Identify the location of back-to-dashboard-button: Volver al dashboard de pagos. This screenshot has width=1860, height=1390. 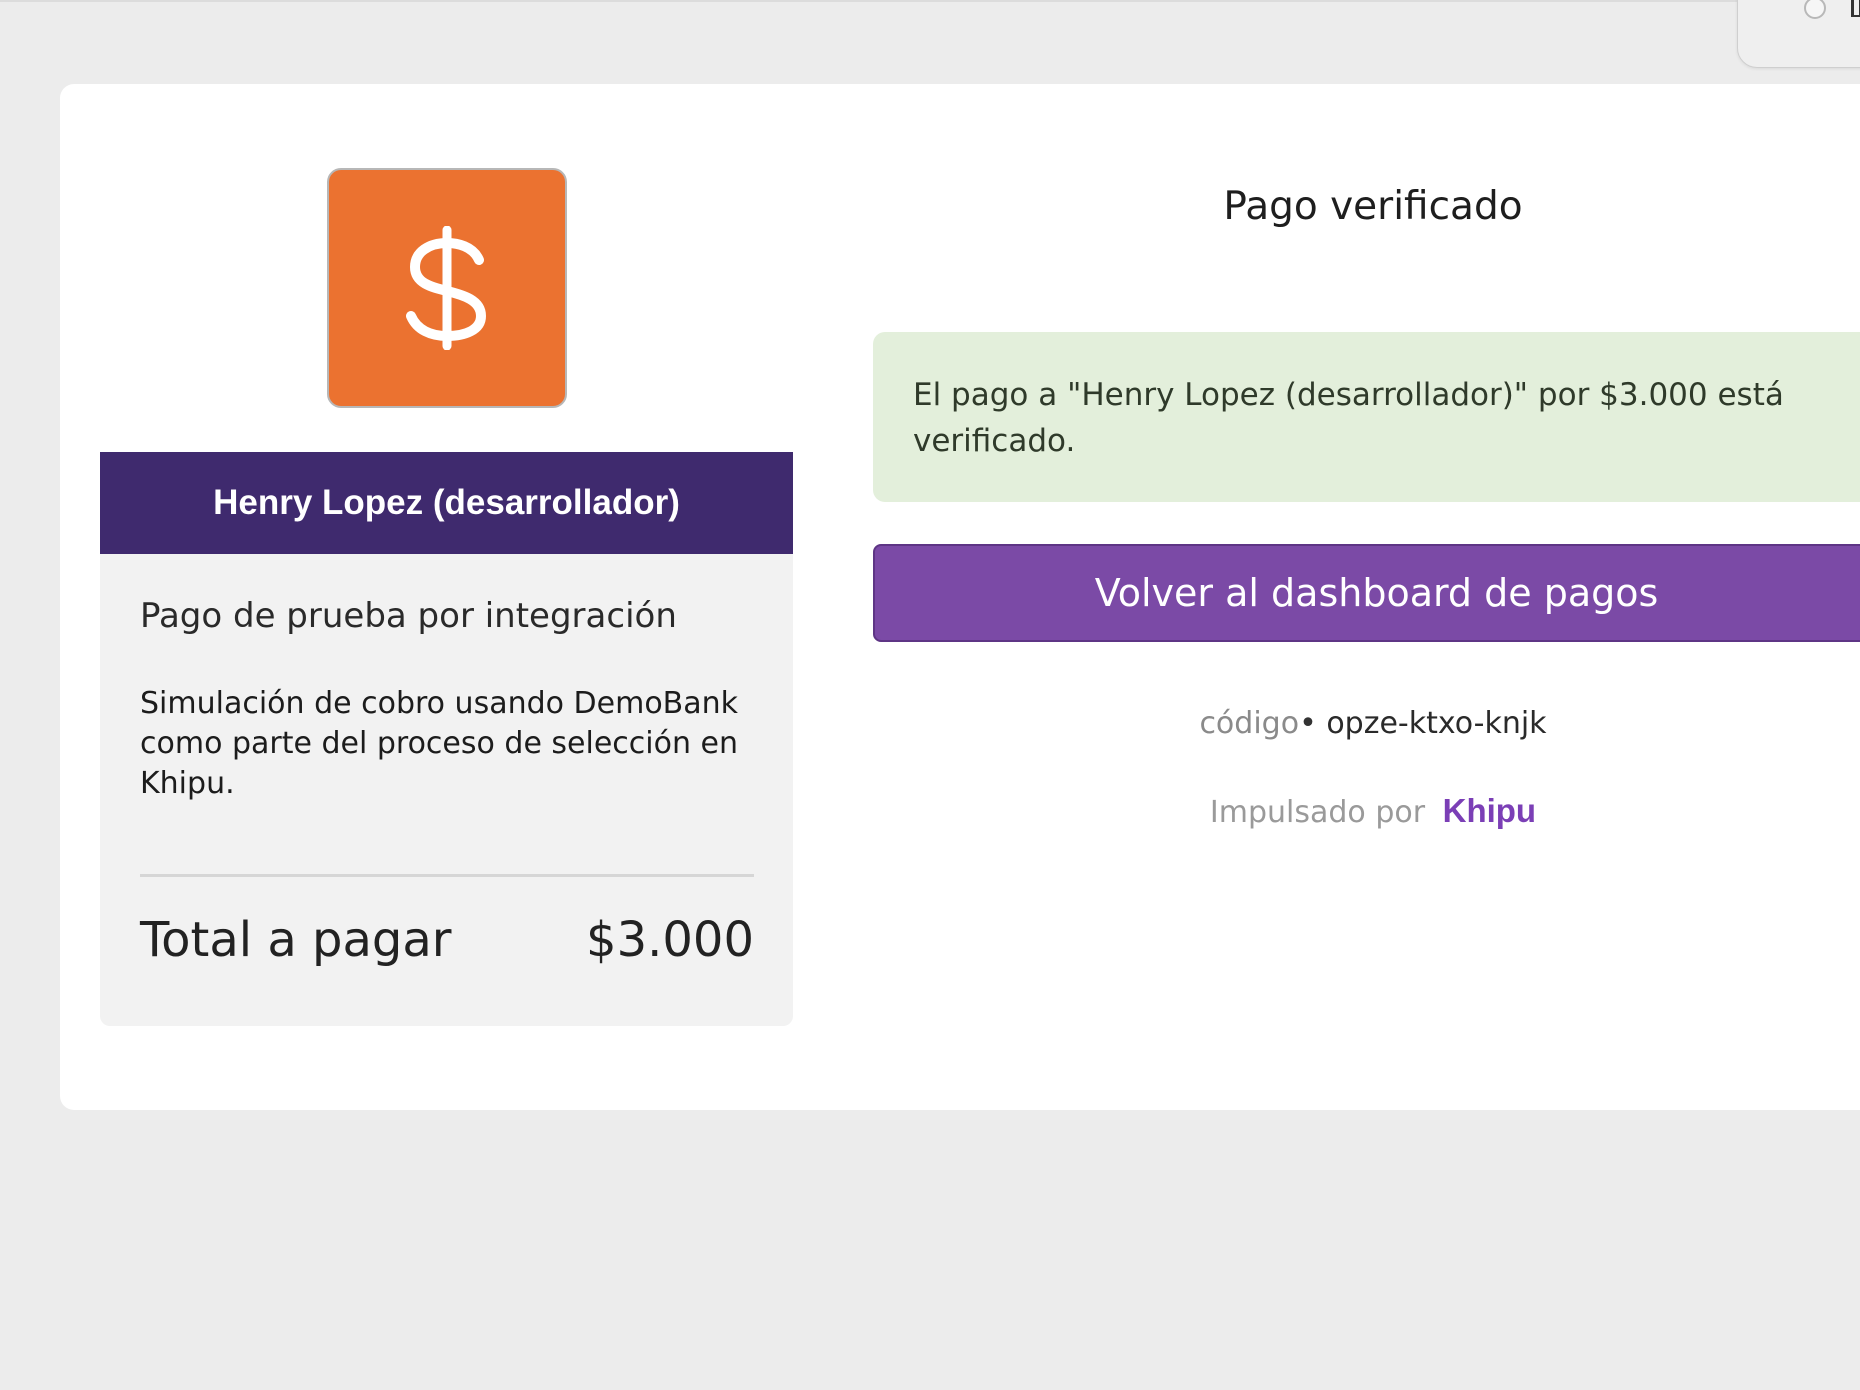
(1366, 593).